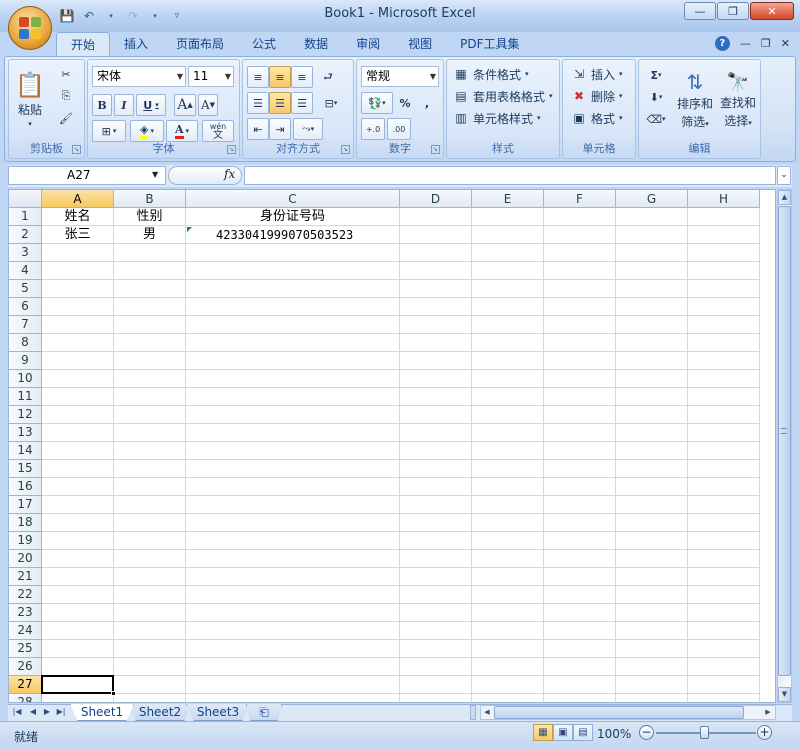 This screenshot has width=800, height=750. Describe the element at coordinates (155, 16) in the screenshot. I see `dropdown-icon: ▾` at that location.